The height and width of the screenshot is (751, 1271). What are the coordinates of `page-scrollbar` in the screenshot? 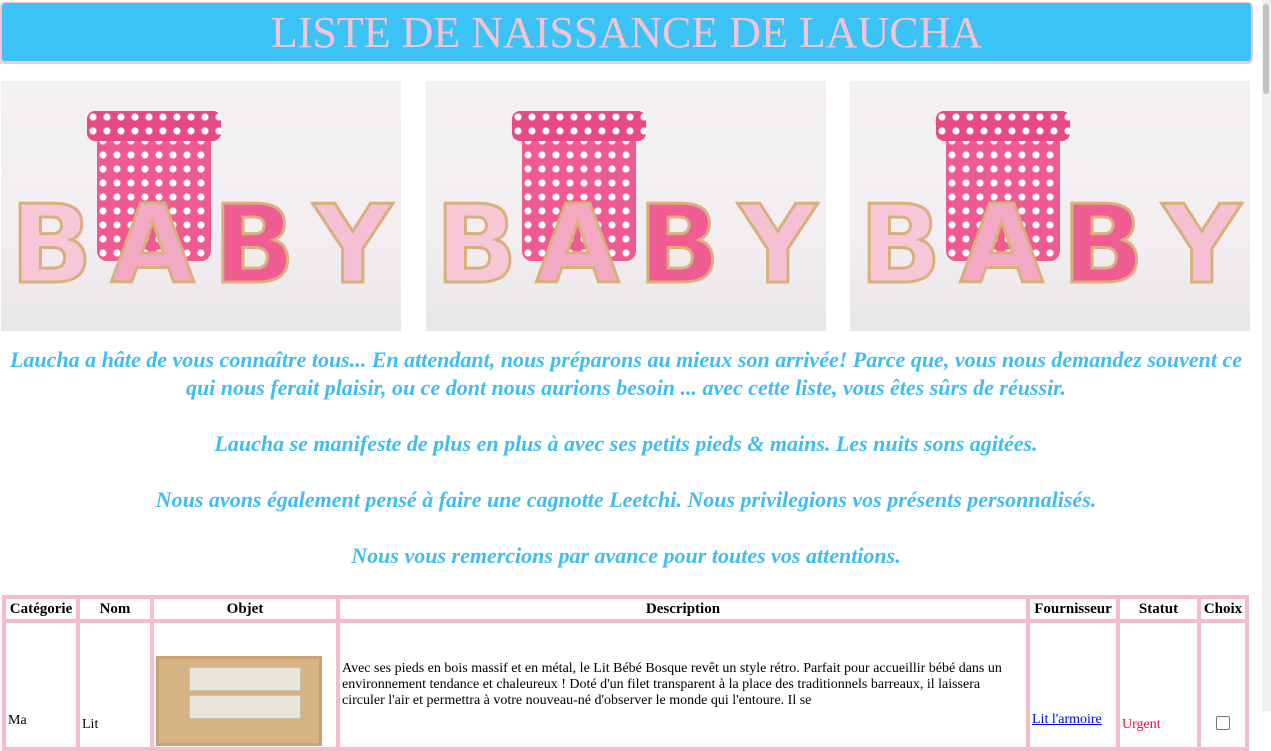 It's located at (1266, 355).